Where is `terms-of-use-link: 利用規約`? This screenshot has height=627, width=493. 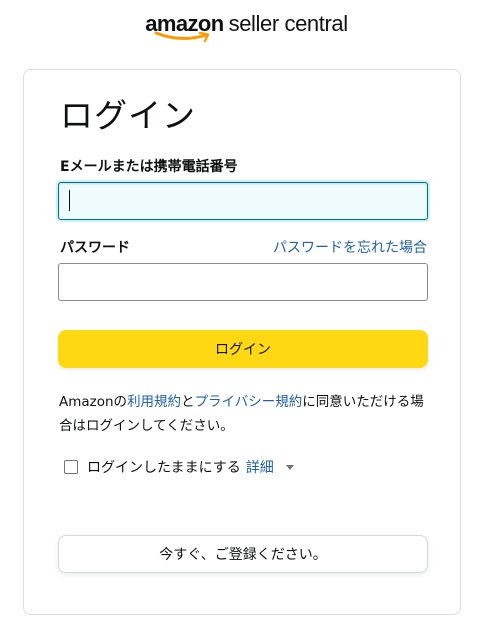 terms-of-use-link: 利用規約 is located at coordinates (154, 402).